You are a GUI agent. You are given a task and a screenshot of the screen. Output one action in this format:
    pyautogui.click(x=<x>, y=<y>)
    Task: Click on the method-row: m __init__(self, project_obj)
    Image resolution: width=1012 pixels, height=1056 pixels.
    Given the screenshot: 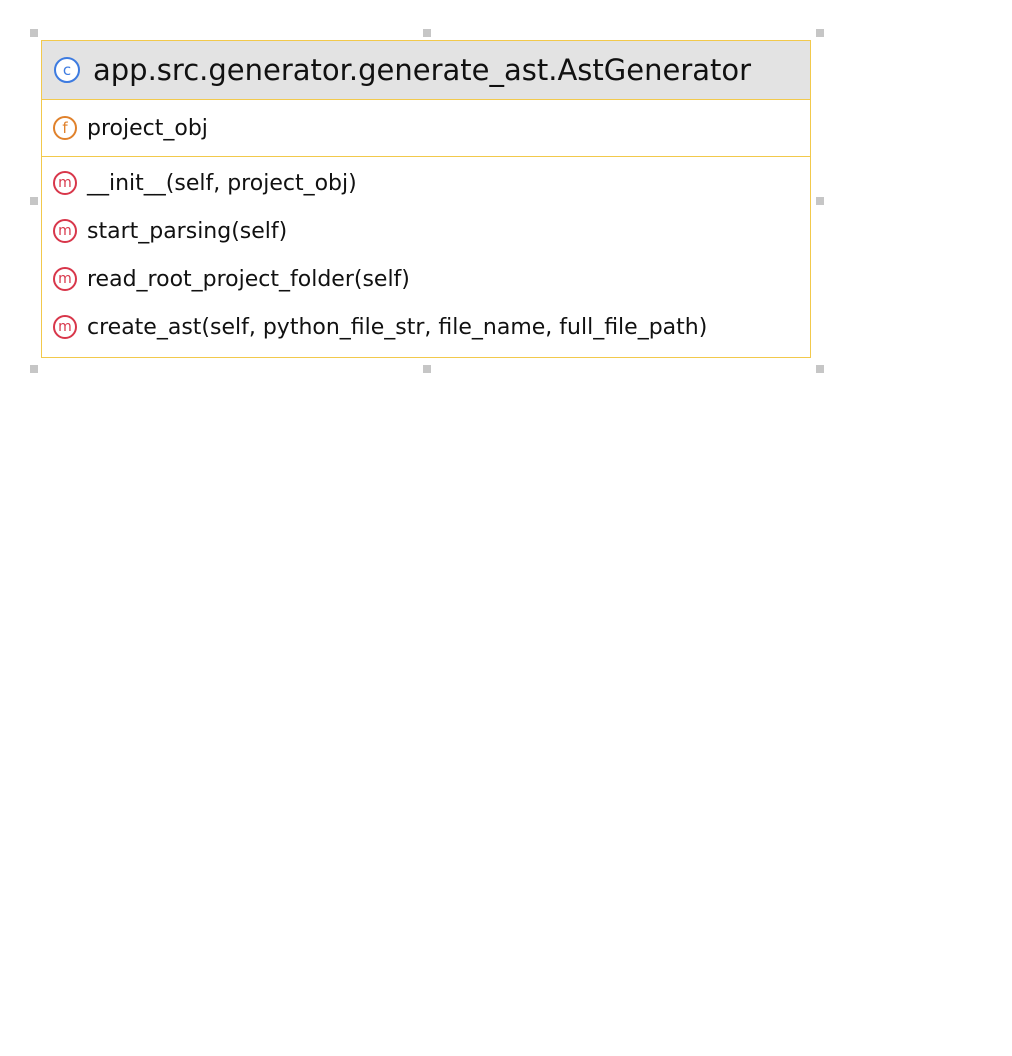 What is the action you would take?
    pyautogui.click(x=426, y=183)
    